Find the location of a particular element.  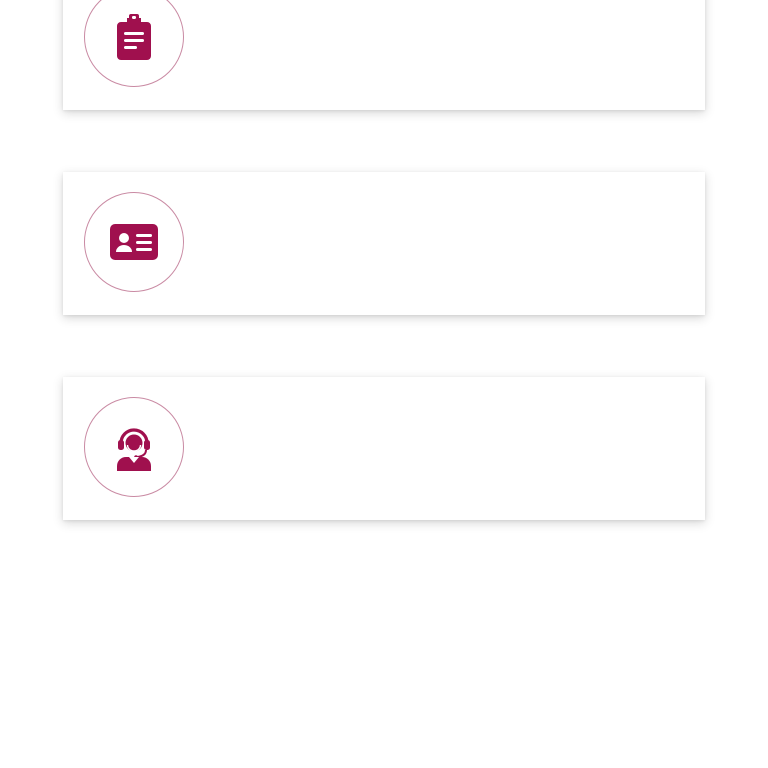

id-card-icon is located at coordinates (134, 242).